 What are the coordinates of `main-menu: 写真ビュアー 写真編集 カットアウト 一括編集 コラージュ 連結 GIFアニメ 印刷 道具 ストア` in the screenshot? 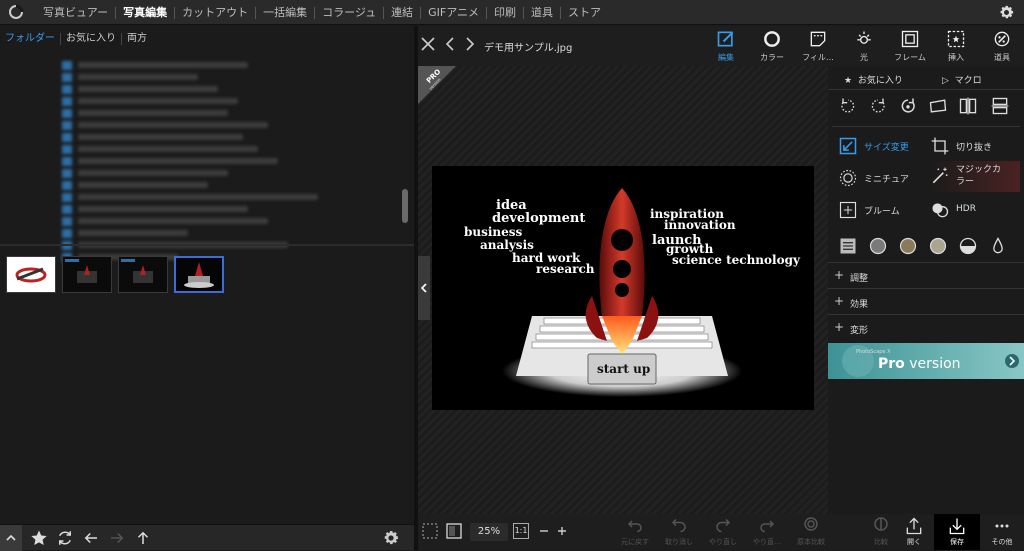 It's located at (322, 12).